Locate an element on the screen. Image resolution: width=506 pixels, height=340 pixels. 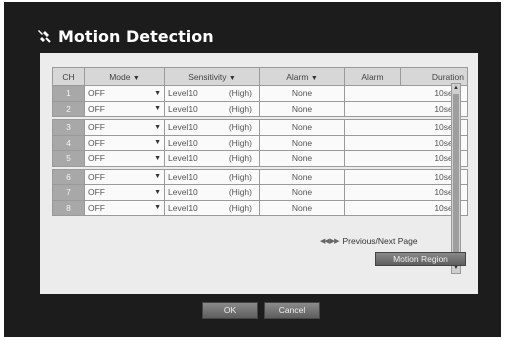
channel-number: 6 is located at coordinates (68, 176).